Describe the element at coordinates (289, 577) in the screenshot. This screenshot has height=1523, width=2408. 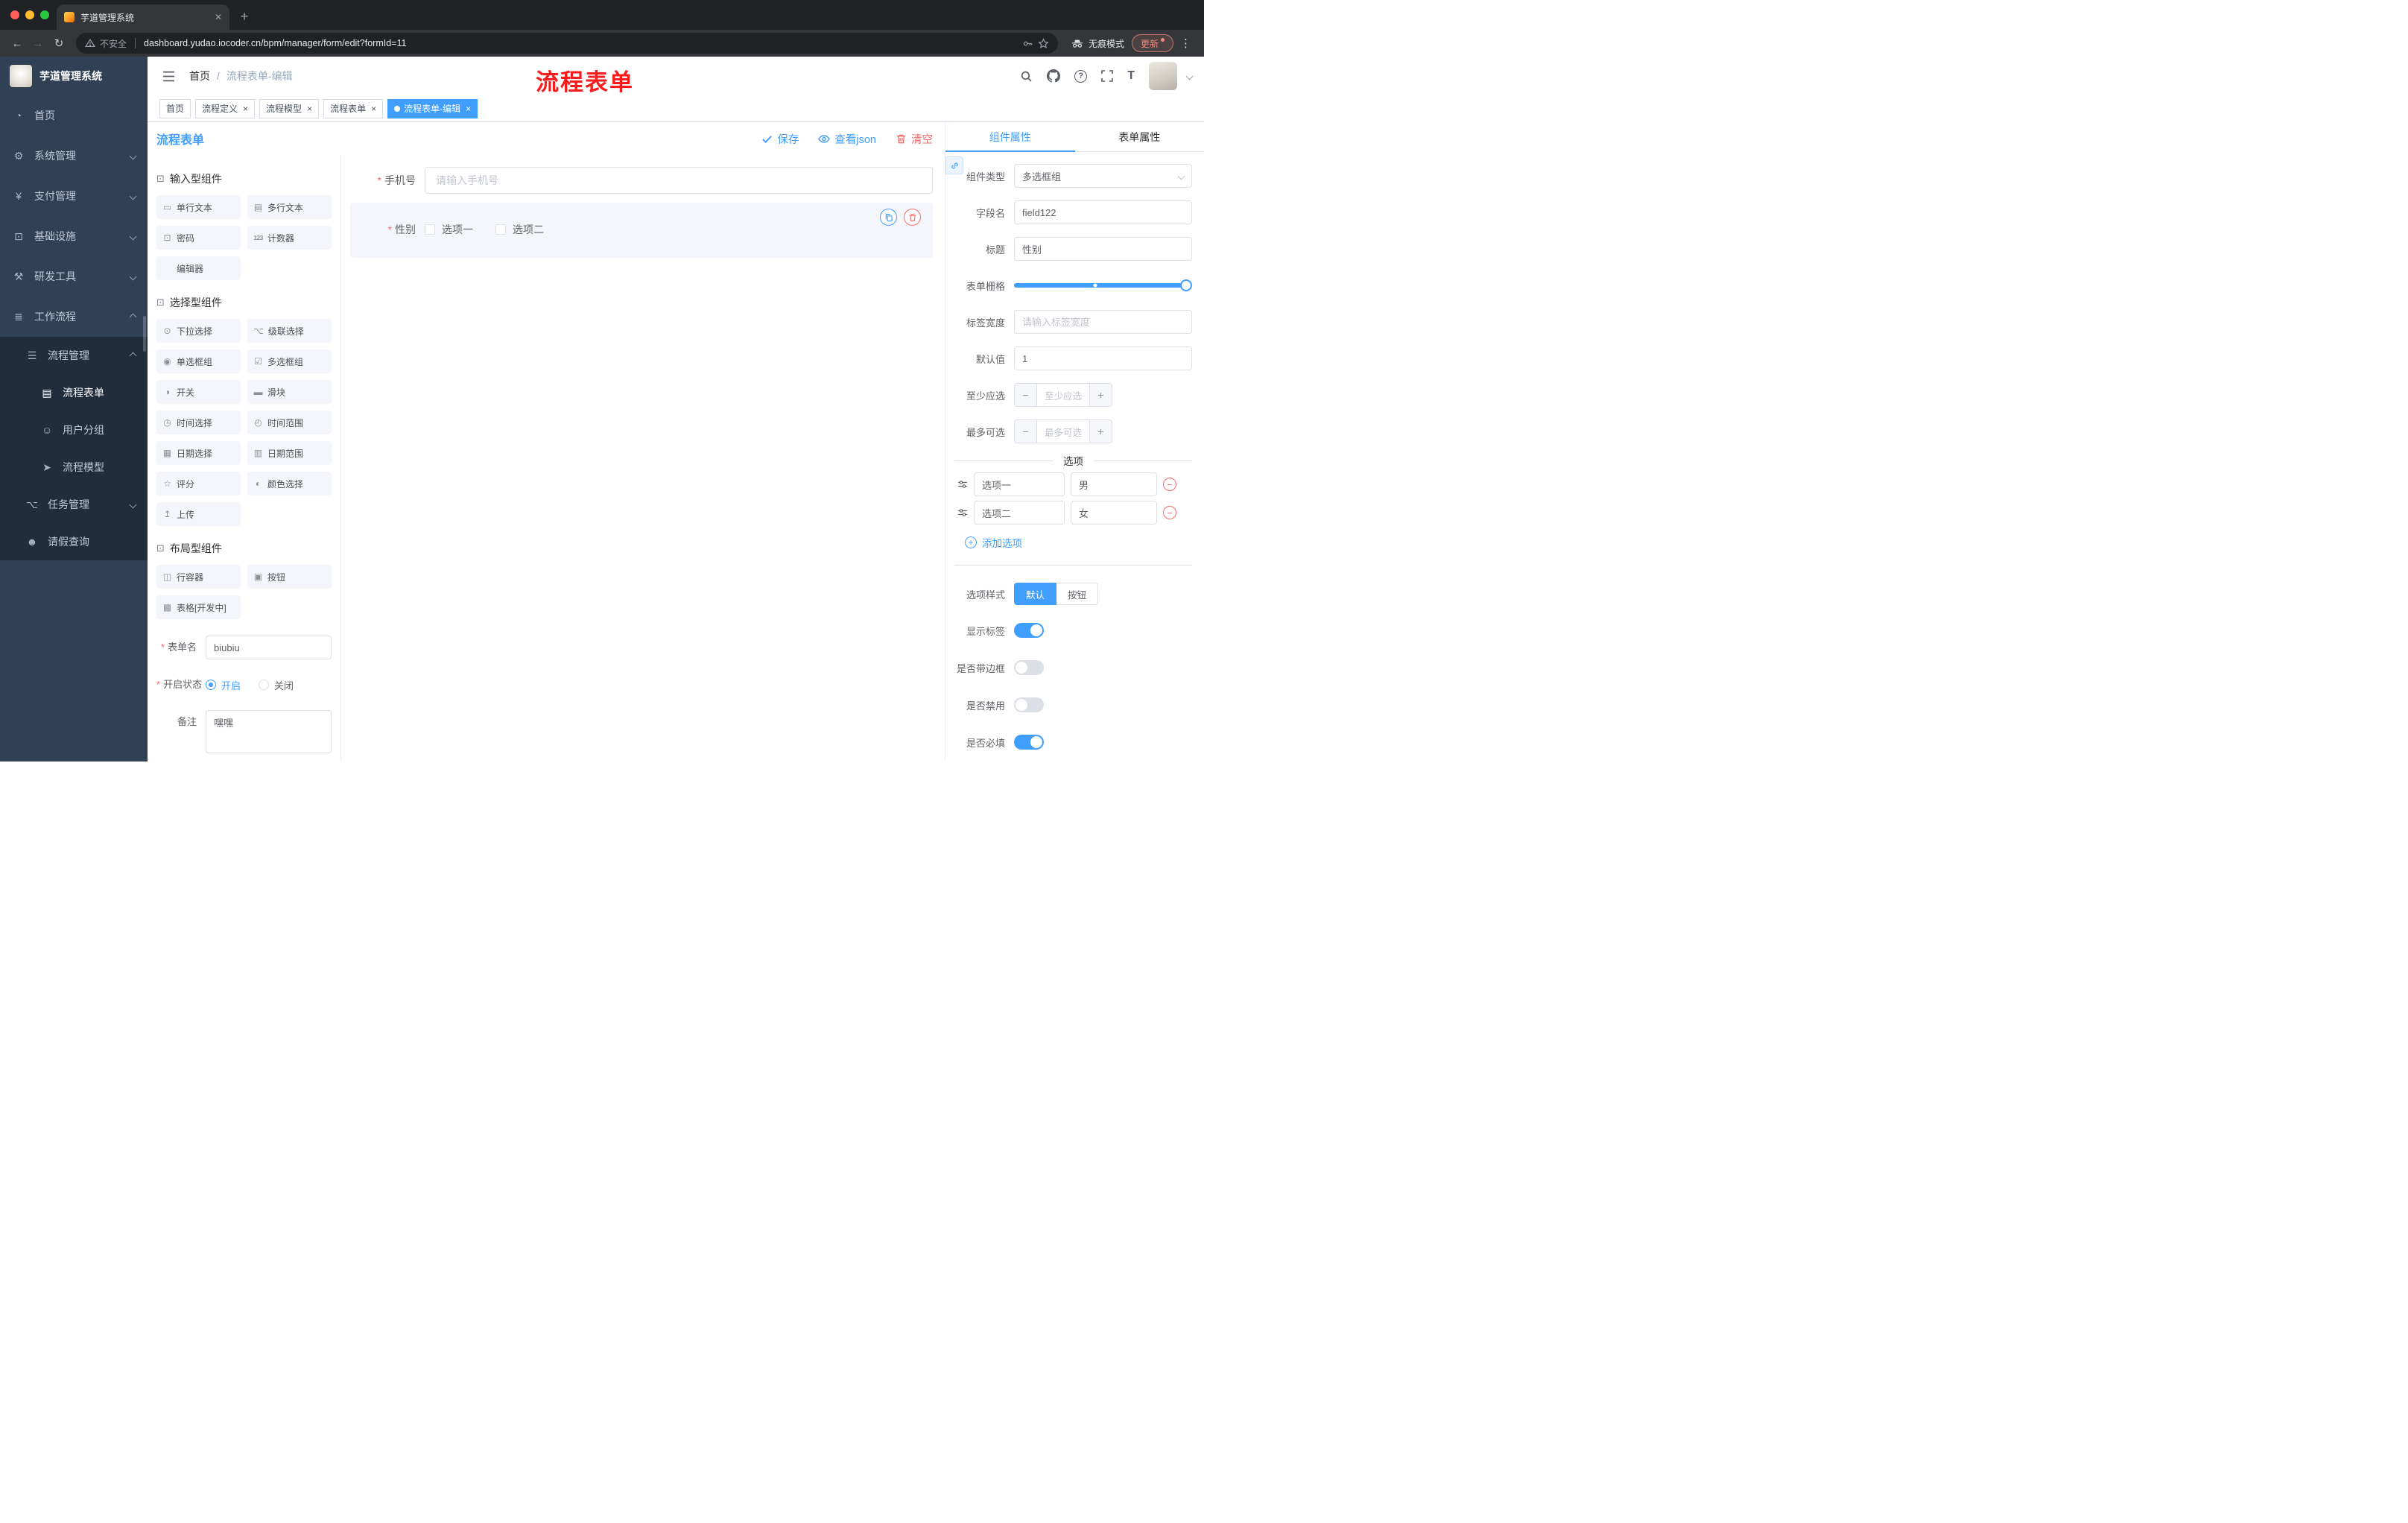
I see `chip-button: ▣ 按钮` at that location.